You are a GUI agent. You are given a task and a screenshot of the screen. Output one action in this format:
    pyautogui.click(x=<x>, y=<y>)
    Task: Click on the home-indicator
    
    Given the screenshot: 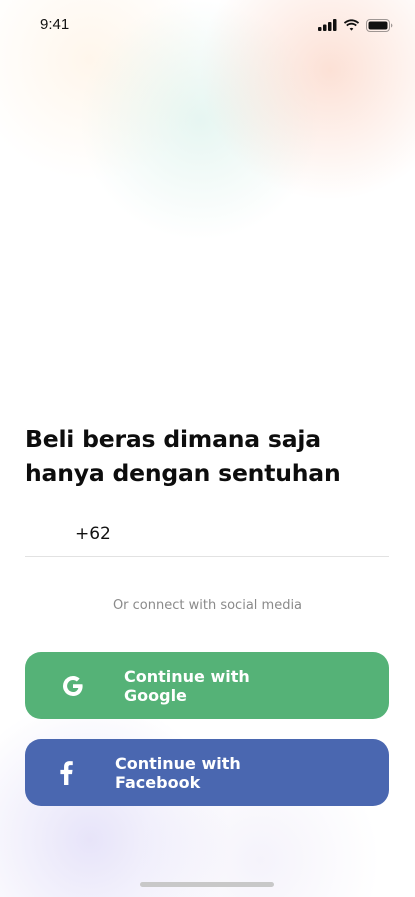 What is the action you would take?
    pyautogui.click(x=207, y=884)
    